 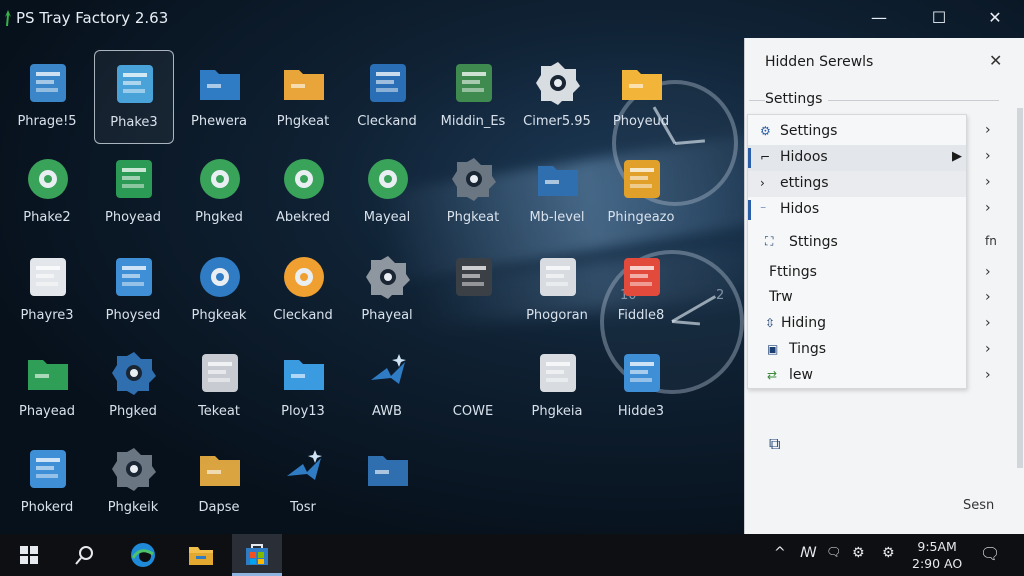 What do you see at coordinates (773, 349) in the screenshot?
I see `image-icon: ▣` at bounding box center [773, 349].